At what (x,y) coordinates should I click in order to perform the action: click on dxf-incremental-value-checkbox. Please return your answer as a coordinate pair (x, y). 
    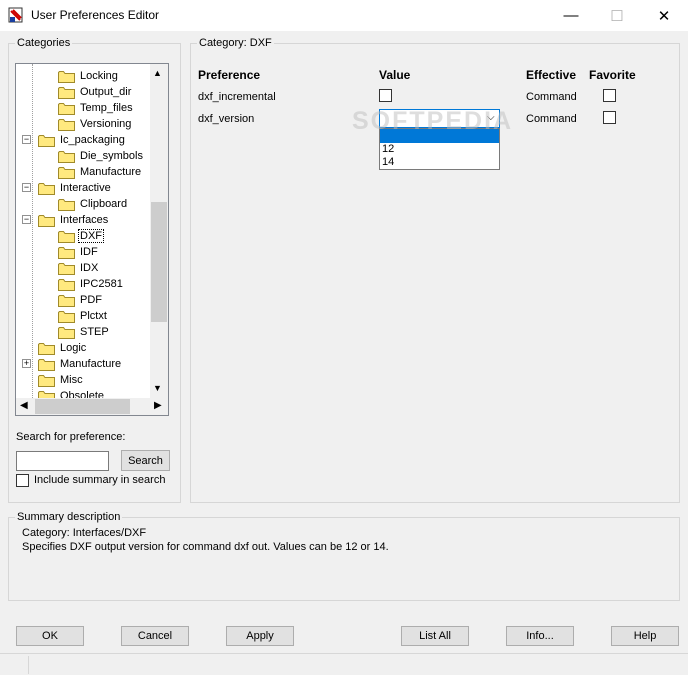
    Looking at the image, I should click on (385, 95).